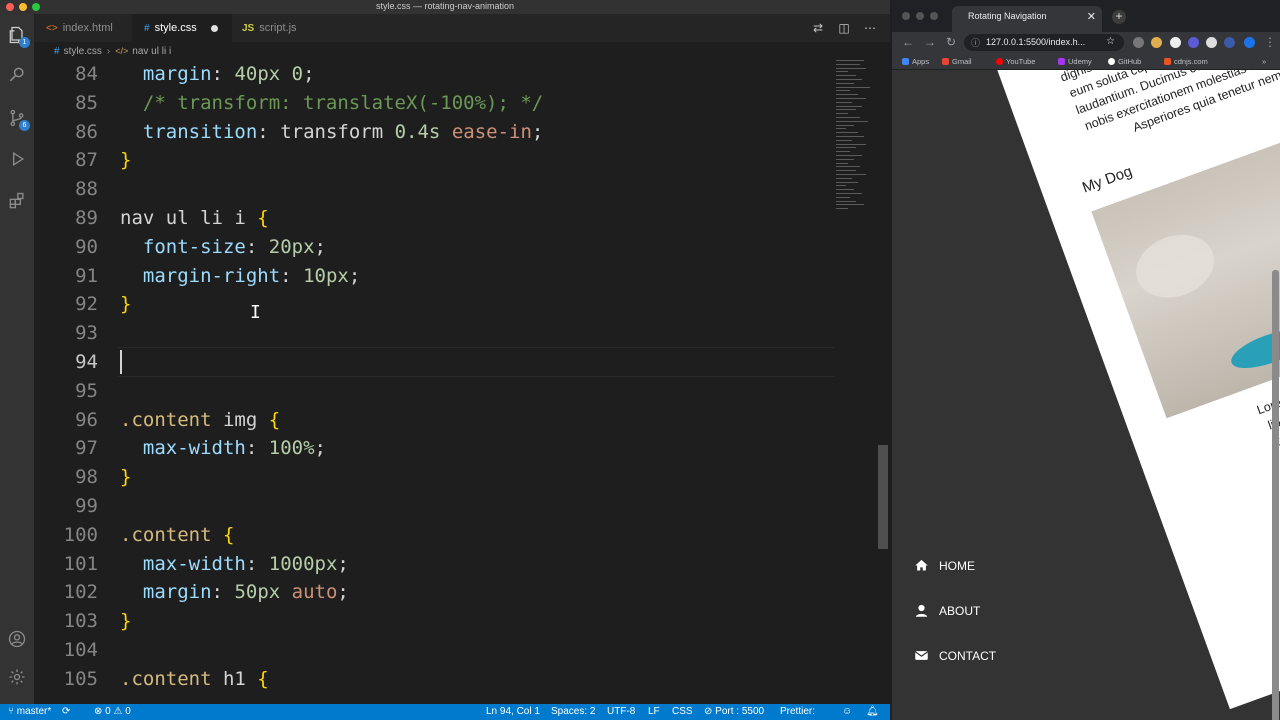 The width and height of the screenshot is (1280, 720). I want to click on code-line: 103}, so click(434, 621).